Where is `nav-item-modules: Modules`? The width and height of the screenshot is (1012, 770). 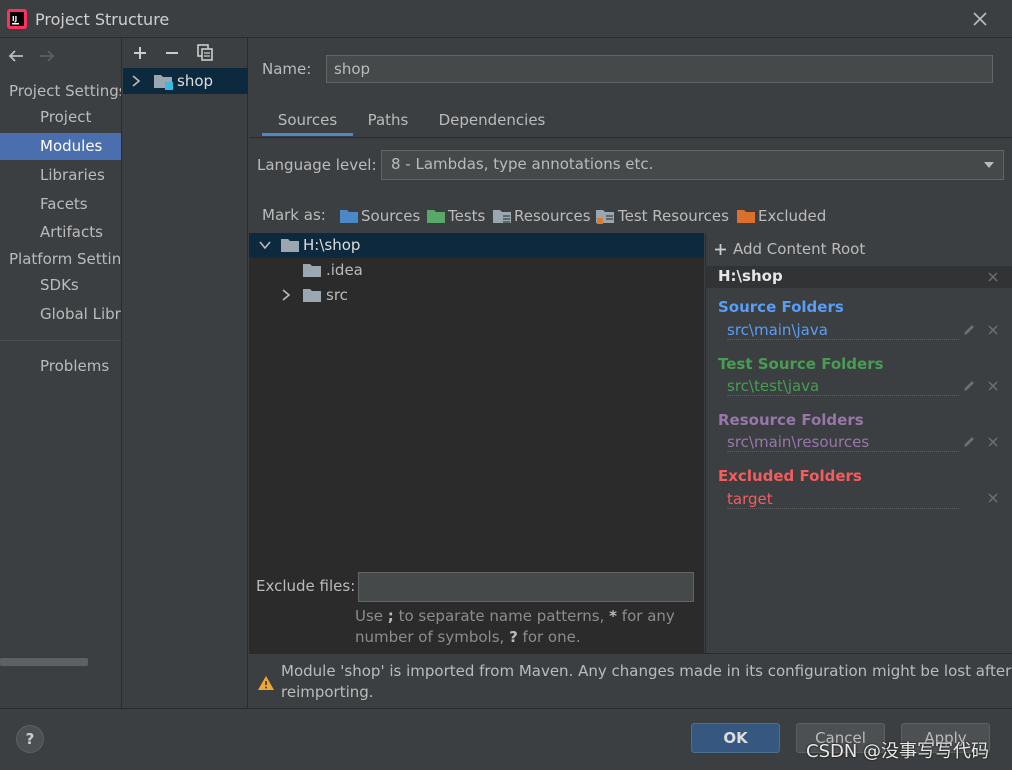 nav-item-modules: Modules is located at coordinates (60, 146).